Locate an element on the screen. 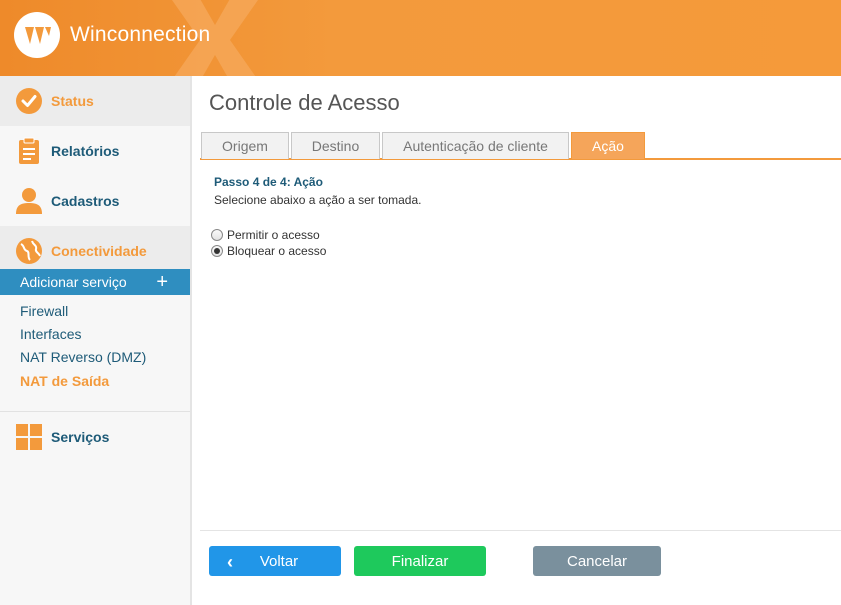 Image resolution: width=841 pixels, height=605 pixels. tab-origem: Origem is located at coordinates (245, 145).